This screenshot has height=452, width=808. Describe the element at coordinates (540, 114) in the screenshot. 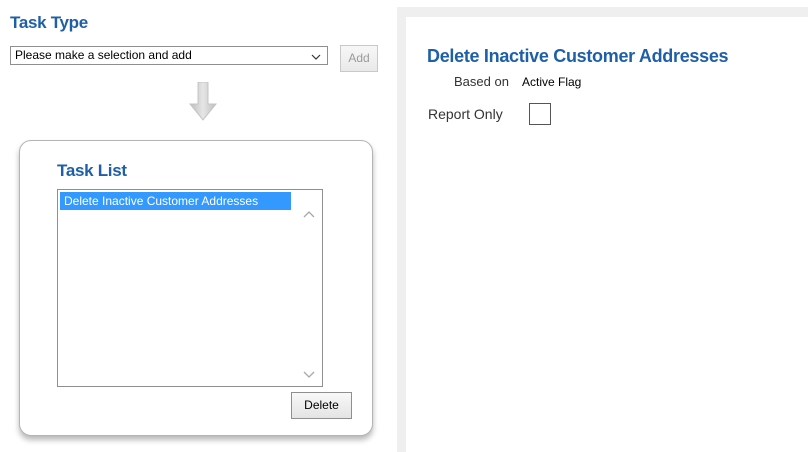

I see `report-only-checkbox` at that location.